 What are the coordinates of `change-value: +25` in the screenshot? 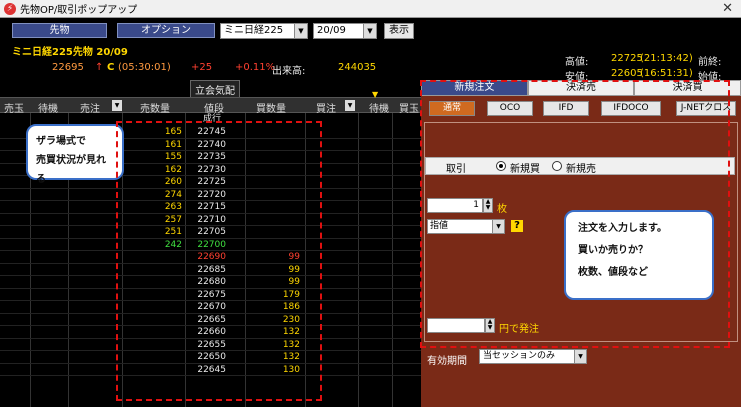 It's located at (202, 67).